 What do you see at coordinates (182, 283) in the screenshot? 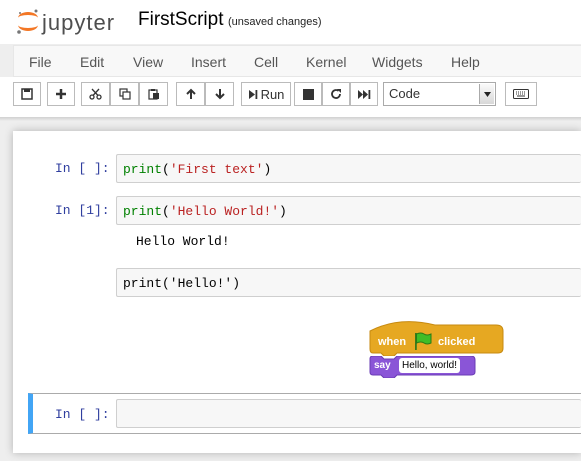
I see `code-text: print('Hello!')` at bounding box center [182, 283].